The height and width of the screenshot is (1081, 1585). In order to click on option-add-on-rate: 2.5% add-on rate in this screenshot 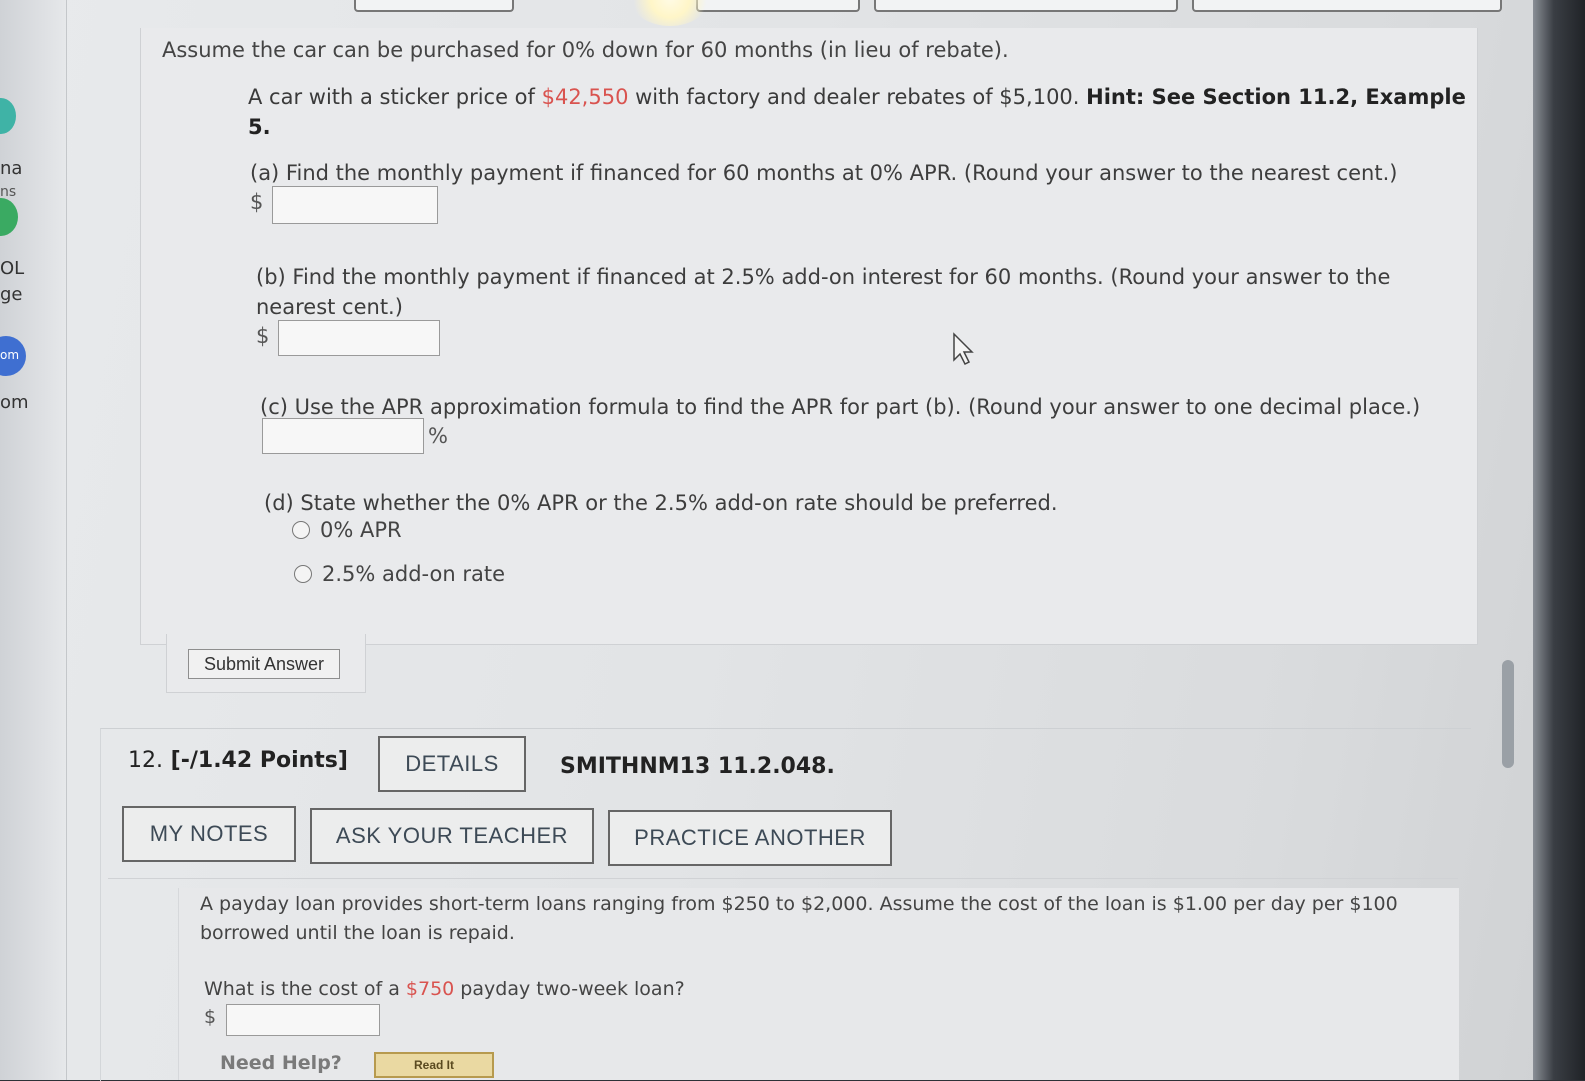, I will do `click(399, 574)`.